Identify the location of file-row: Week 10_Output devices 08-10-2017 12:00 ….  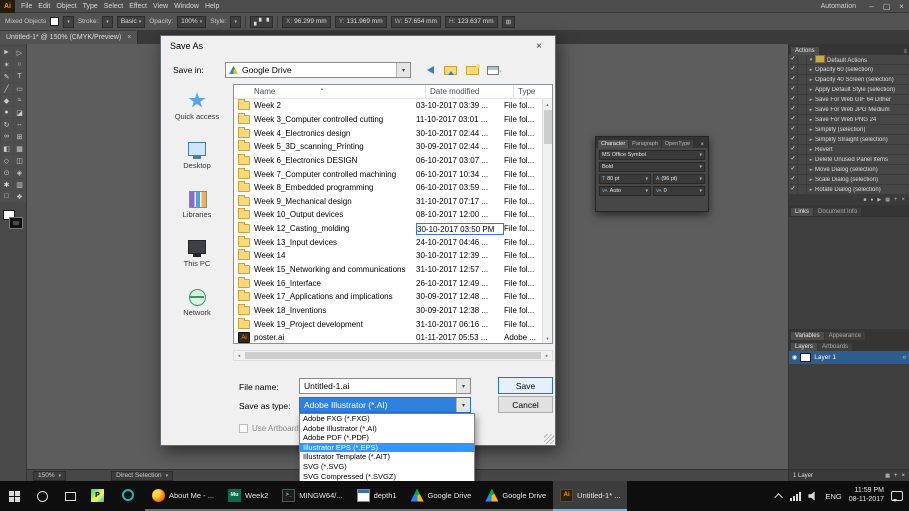
(388, 215).